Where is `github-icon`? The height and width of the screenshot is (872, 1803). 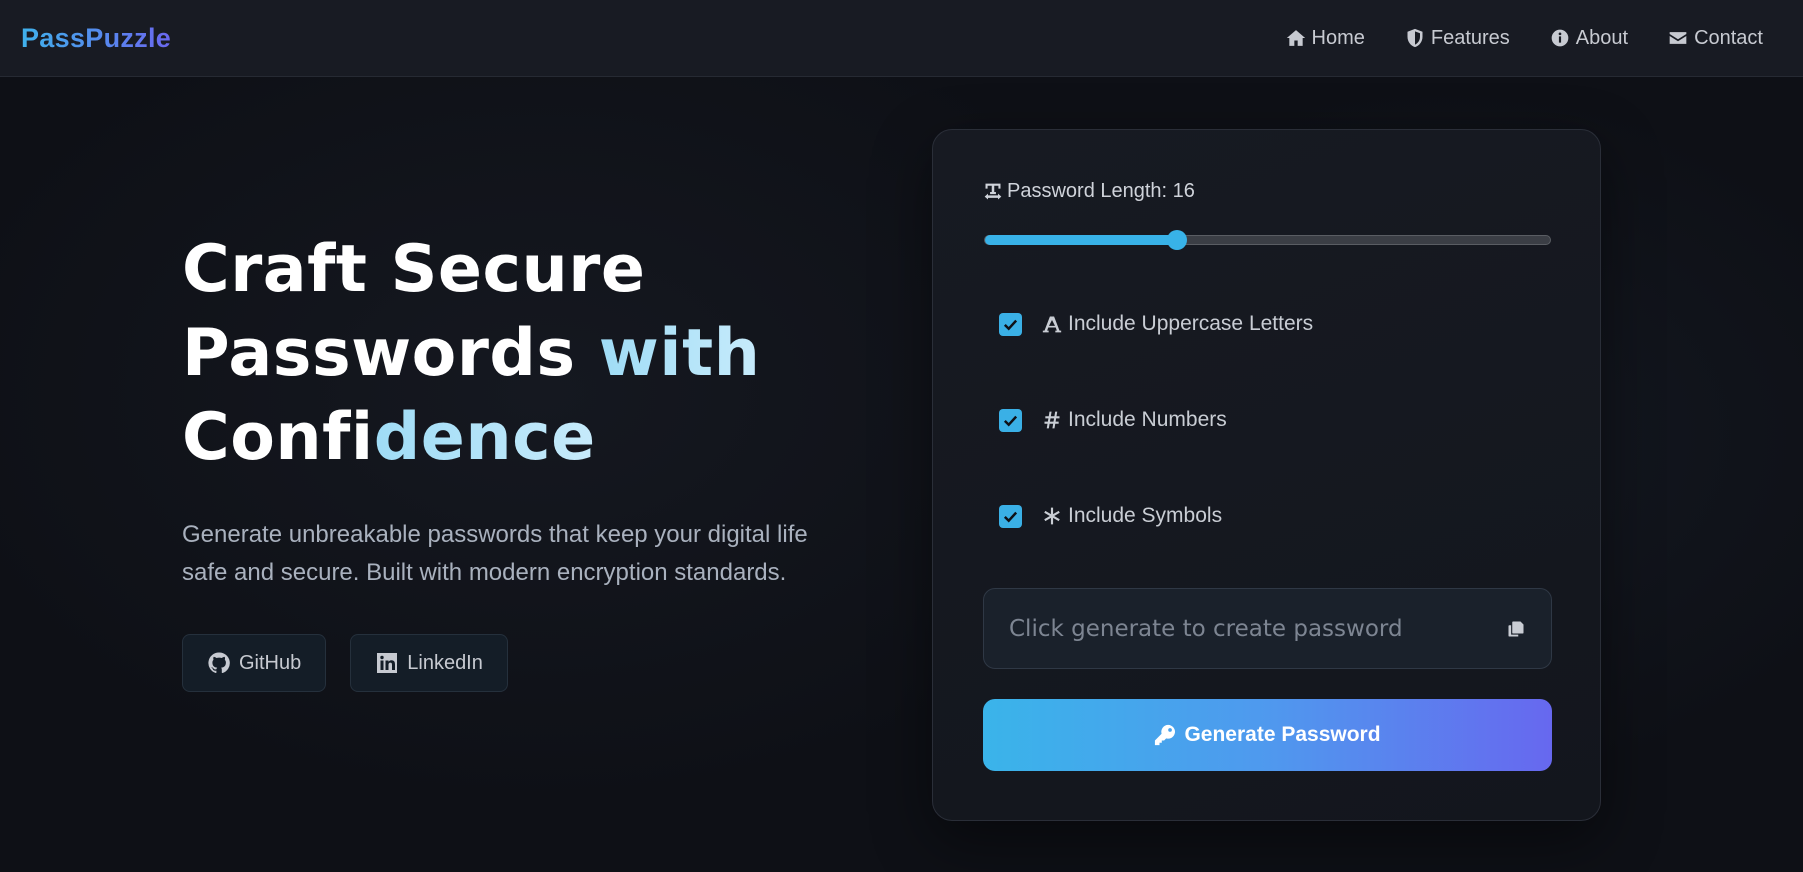 github-icon is located at coordinates (219, 663).